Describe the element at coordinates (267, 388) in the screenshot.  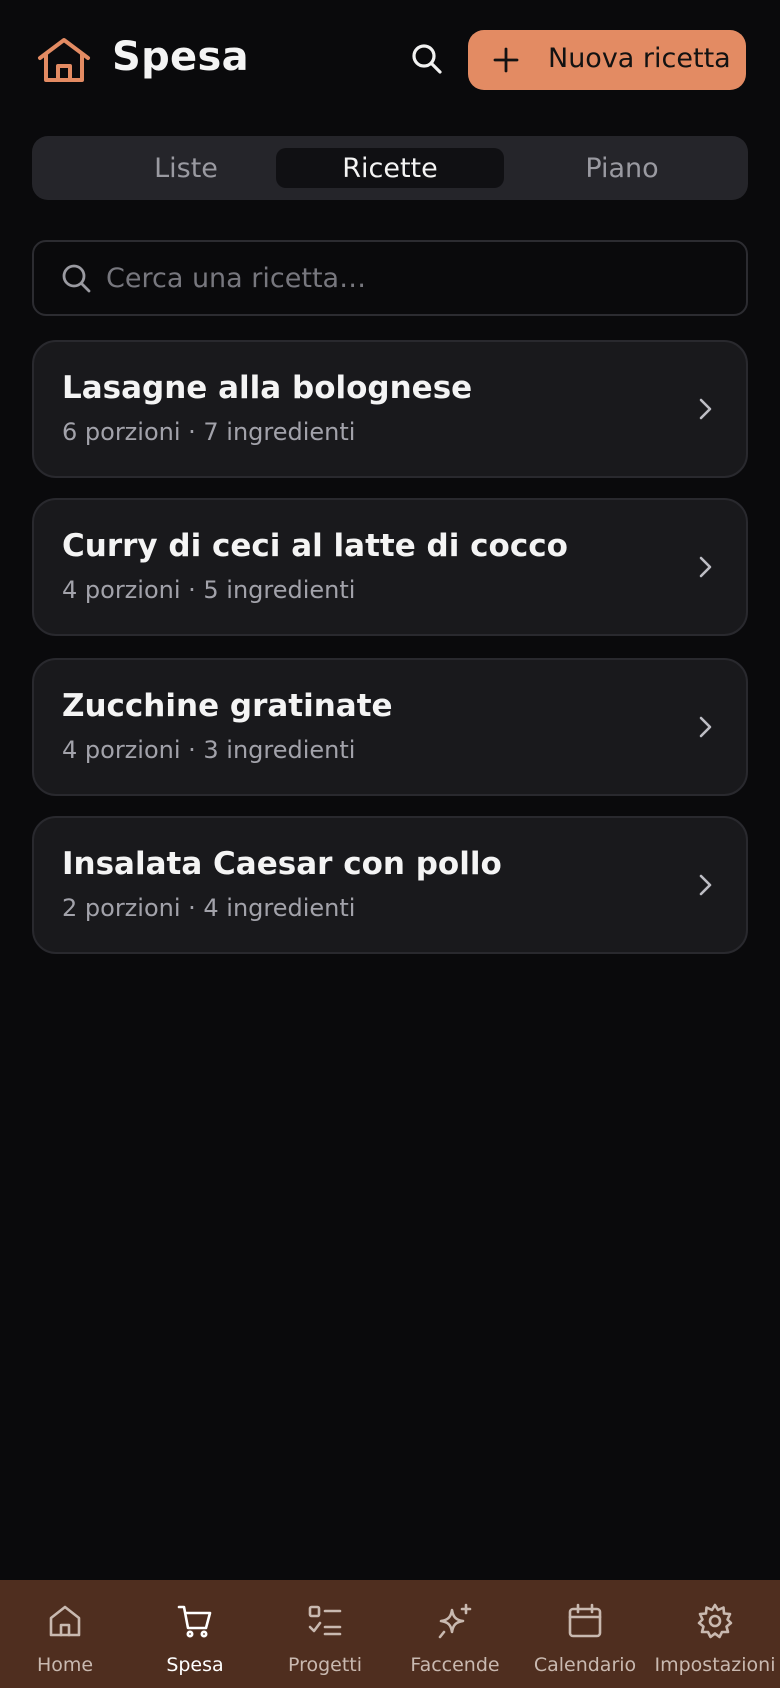
I see `recipe-name: Lasagne alla bolognese` at that location.